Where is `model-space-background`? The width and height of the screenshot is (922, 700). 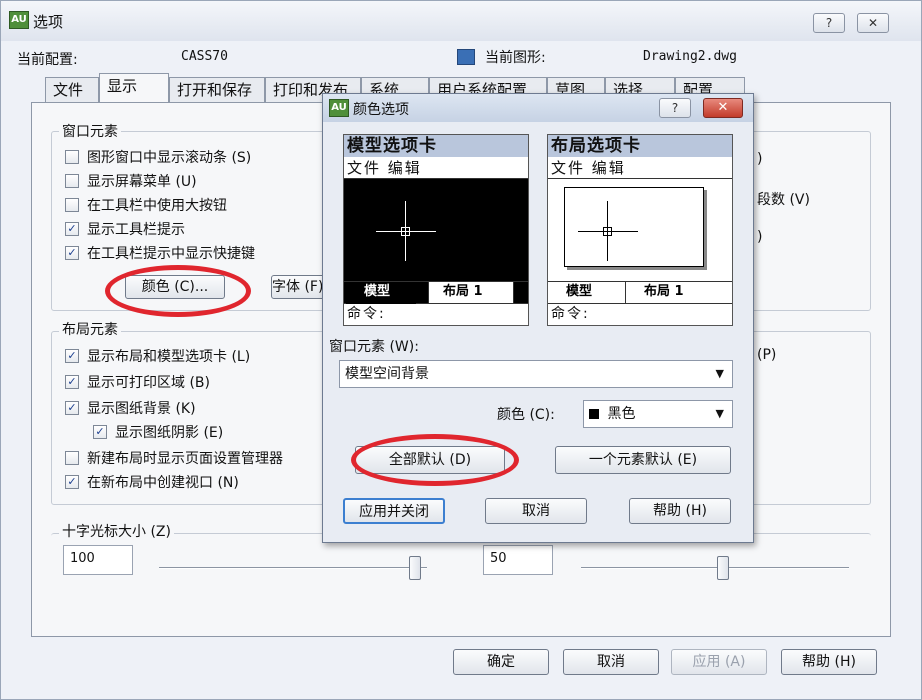
model-space-background is located at coordinates (436, 230).